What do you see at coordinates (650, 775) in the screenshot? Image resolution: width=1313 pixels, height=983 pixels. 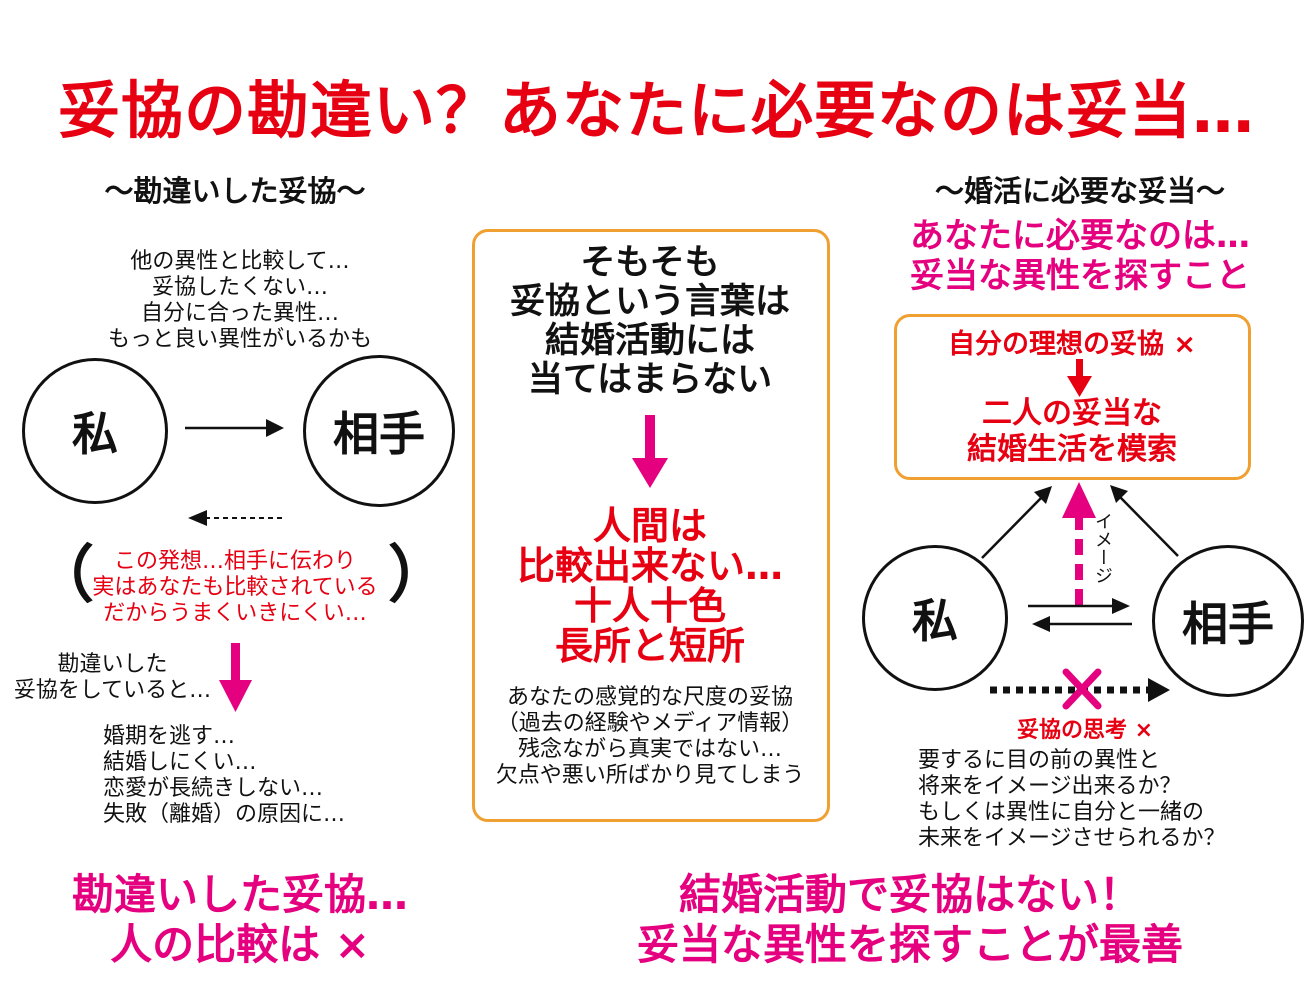 I see `note-line: 欠点や悪い所ばかり見てしまう` at bounding box center [650, 775].